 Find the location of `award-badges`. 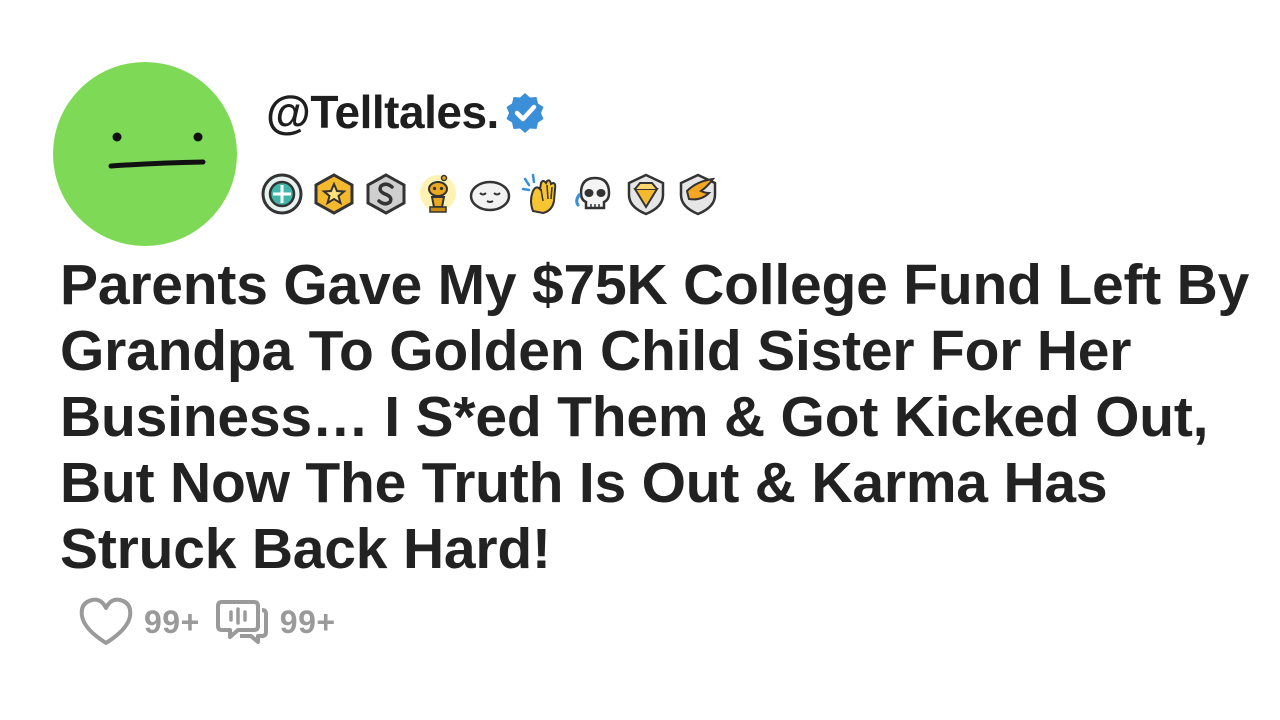

award-badges is located at coordinates (492, 194).